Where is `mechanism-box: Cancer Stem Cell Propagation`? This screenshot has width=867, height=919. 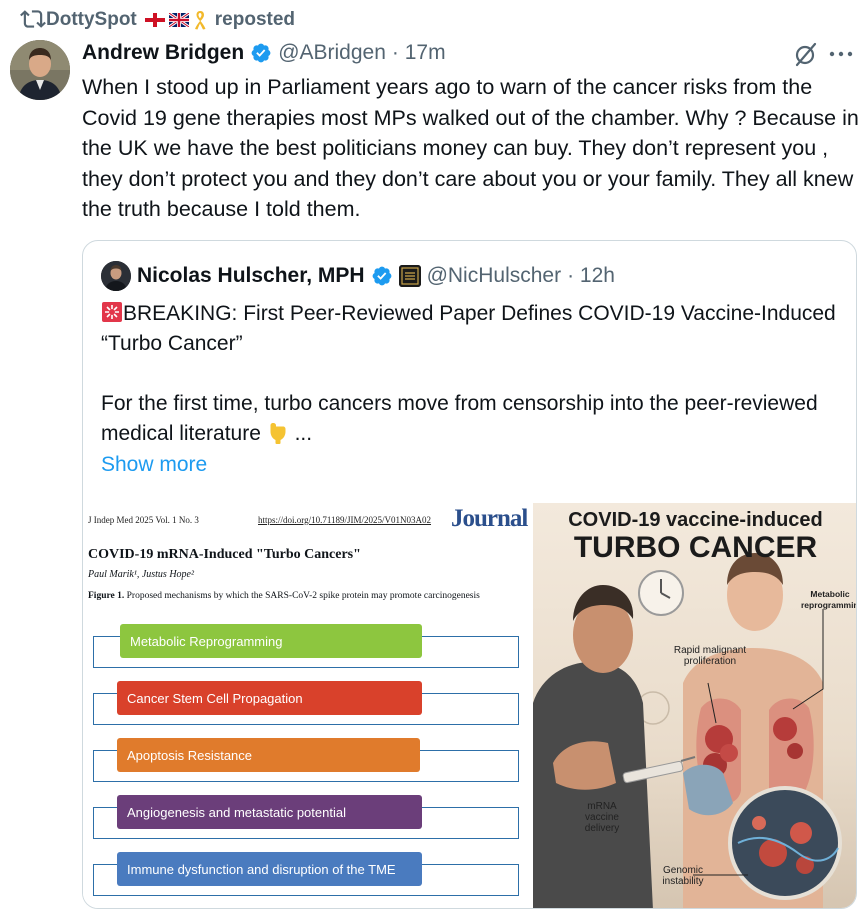
mechanism-box: Cancer Stem Cell Propagation is located at coordinates (269, 698).